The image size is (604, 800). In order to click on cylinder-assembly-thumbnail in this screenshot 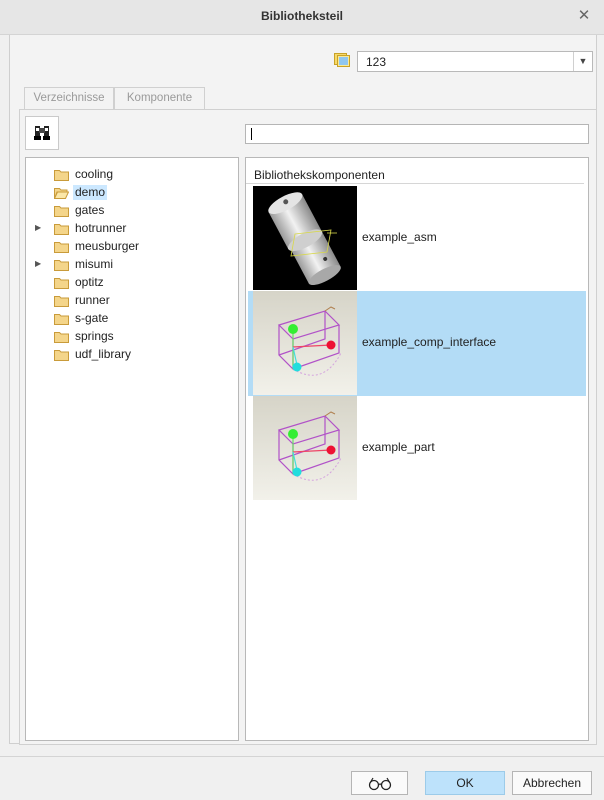, I will do `click(305, 238)`.